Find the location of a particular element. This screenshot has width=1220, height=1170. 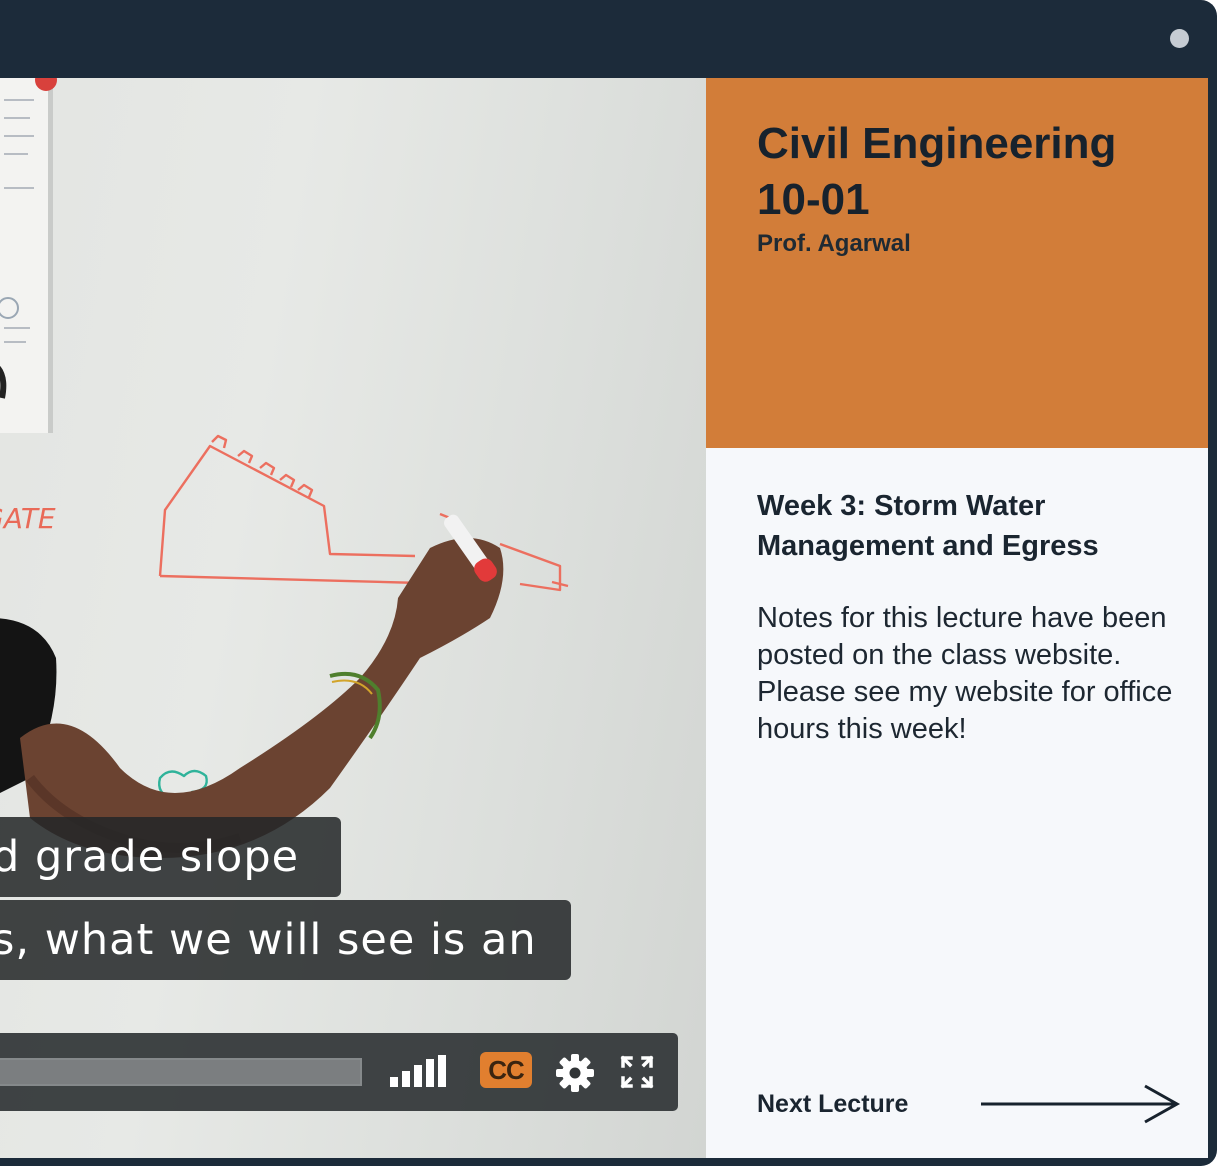

progress-fill is located at coordinates (180, 1072).